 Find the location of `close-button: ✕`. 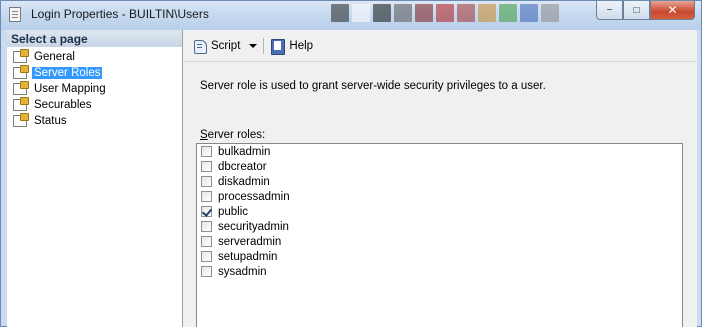

close-button: ✕ is located at coordinates (672, 10).